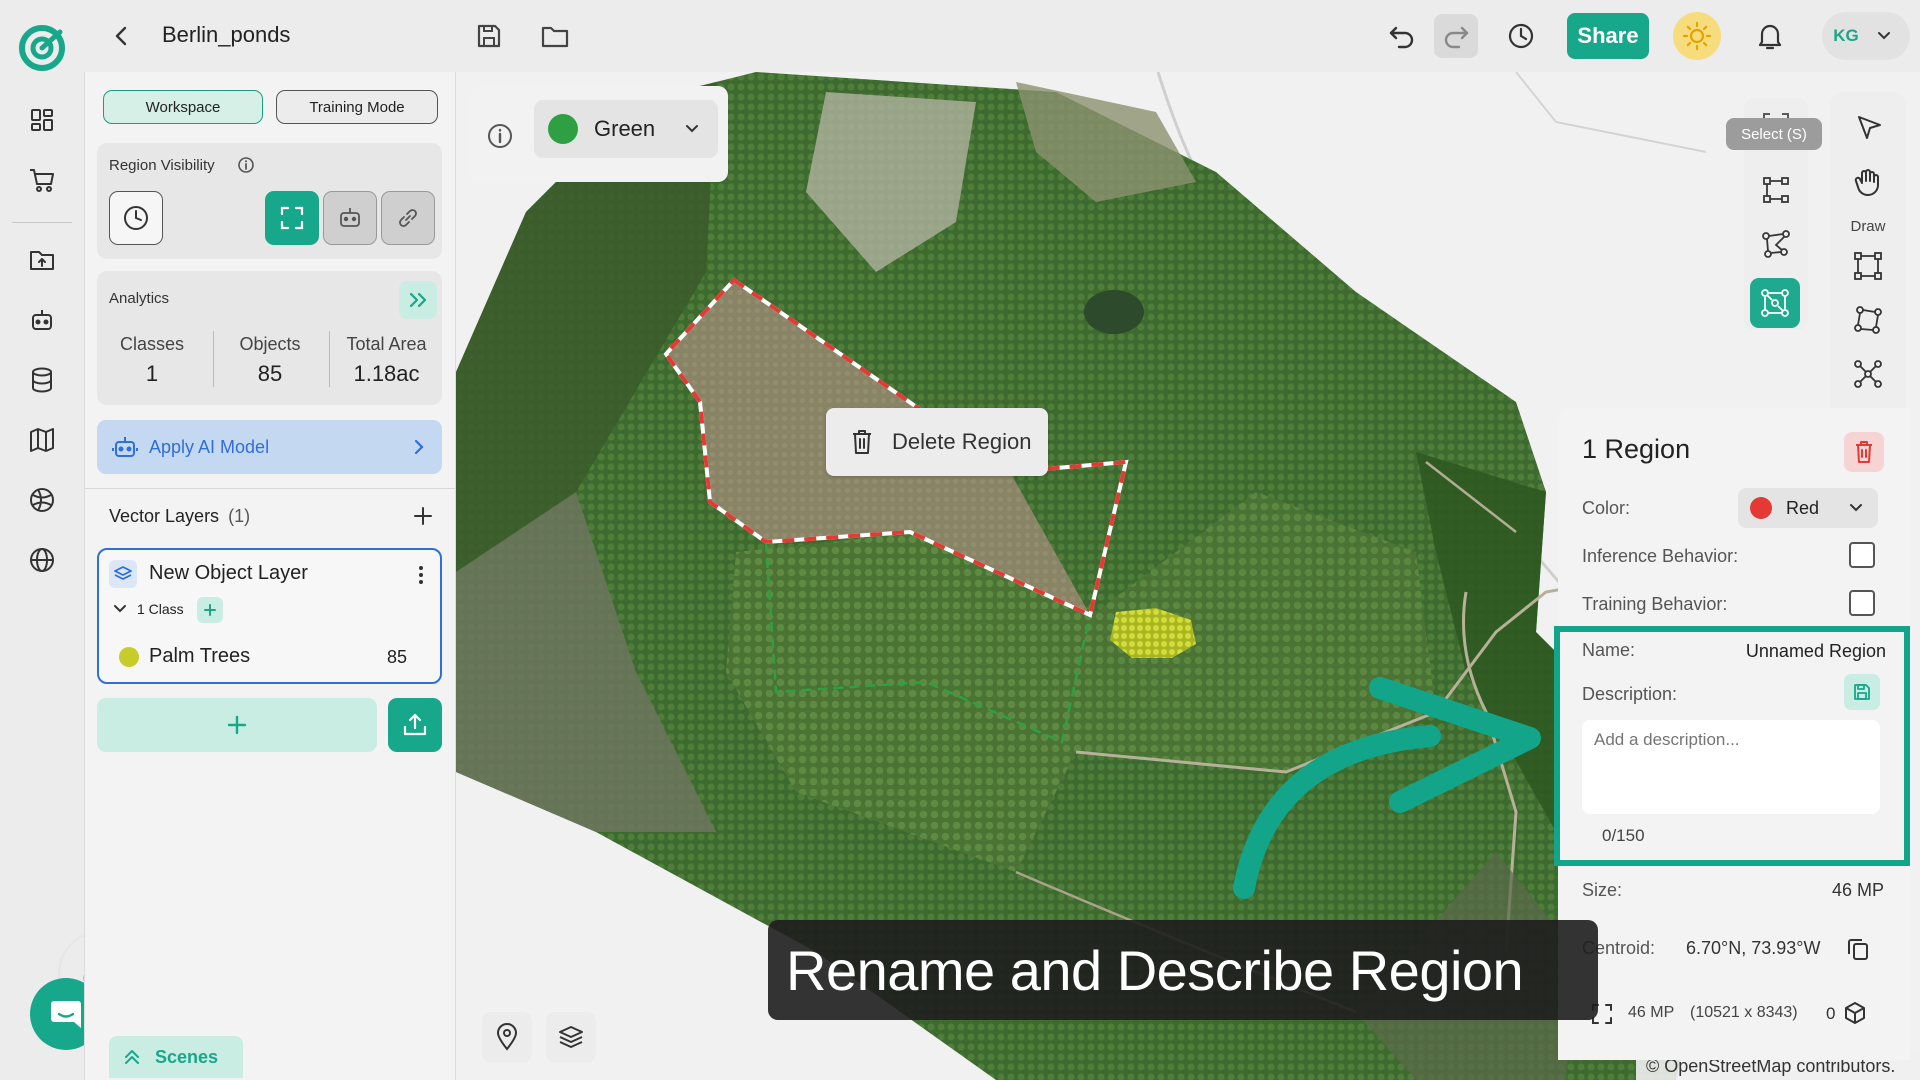  What do you see at coordinates (1770, 36) in the screenshot?
I see `bell-icon` at bounding box center [1770, 36].